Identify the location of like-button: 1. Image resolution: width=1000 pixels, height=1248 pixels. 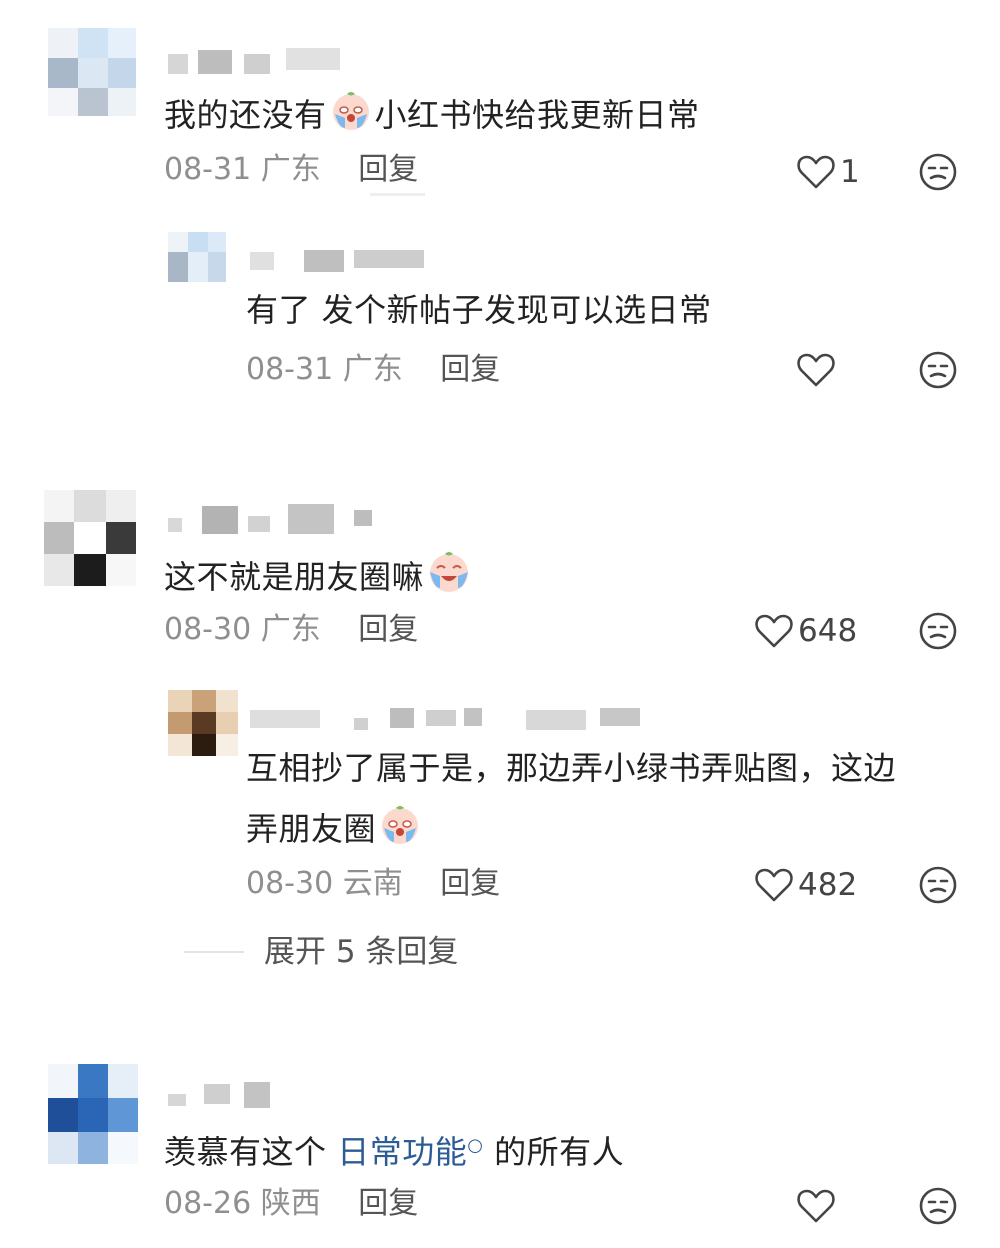
(828, 172).